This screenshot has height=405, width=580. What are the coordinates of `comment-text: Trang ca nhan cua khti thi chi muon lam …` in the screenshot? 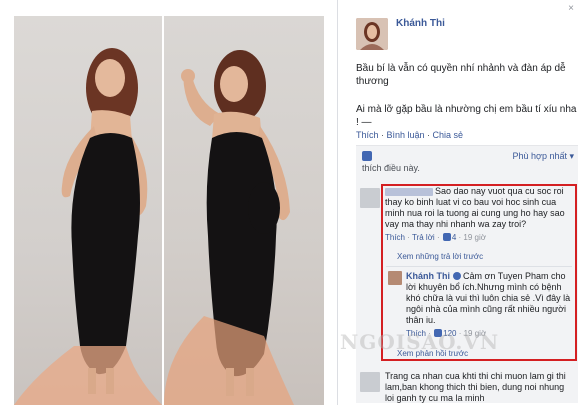 It's located at (475, 387).